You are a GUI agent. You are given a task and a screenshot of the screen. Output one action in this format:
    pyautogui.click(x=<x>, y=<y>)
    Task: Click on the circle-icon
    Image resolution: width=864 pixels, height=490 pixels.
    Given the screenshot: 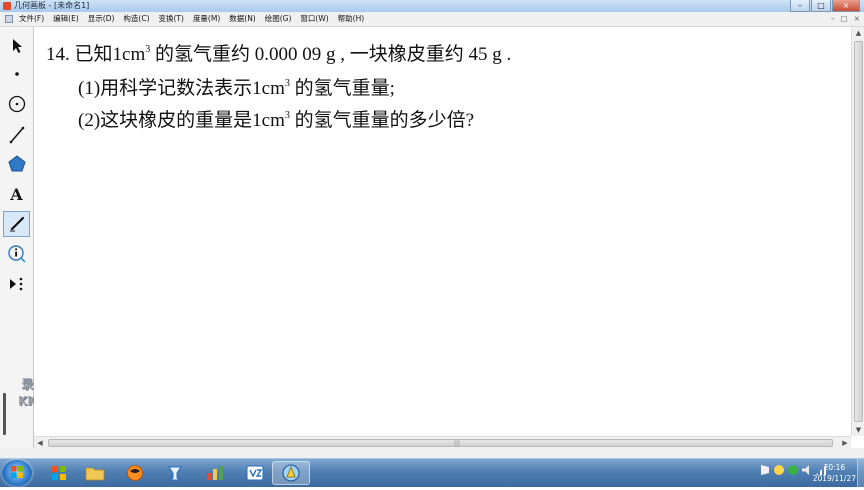 What is the action you would take?
    pyautogui.click(x=16, y=104)
    